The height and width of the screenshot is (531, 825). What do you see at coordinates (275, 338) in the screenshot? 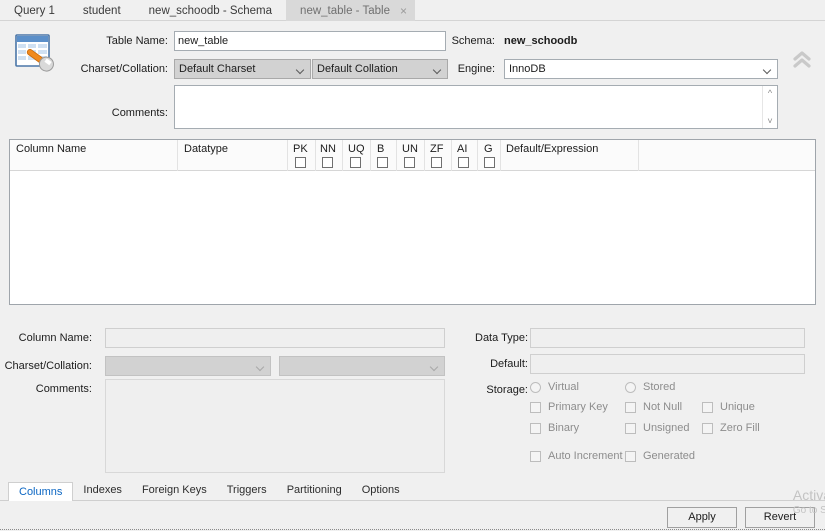
I see `detail-column-name-input` at bounding box center [275, 338].